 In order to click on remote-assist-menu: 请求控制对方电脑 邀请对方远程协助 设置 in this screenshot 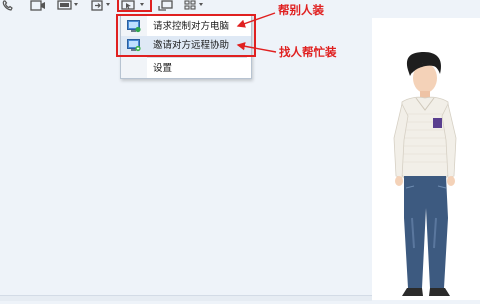, I will do `click(186, 46)`.